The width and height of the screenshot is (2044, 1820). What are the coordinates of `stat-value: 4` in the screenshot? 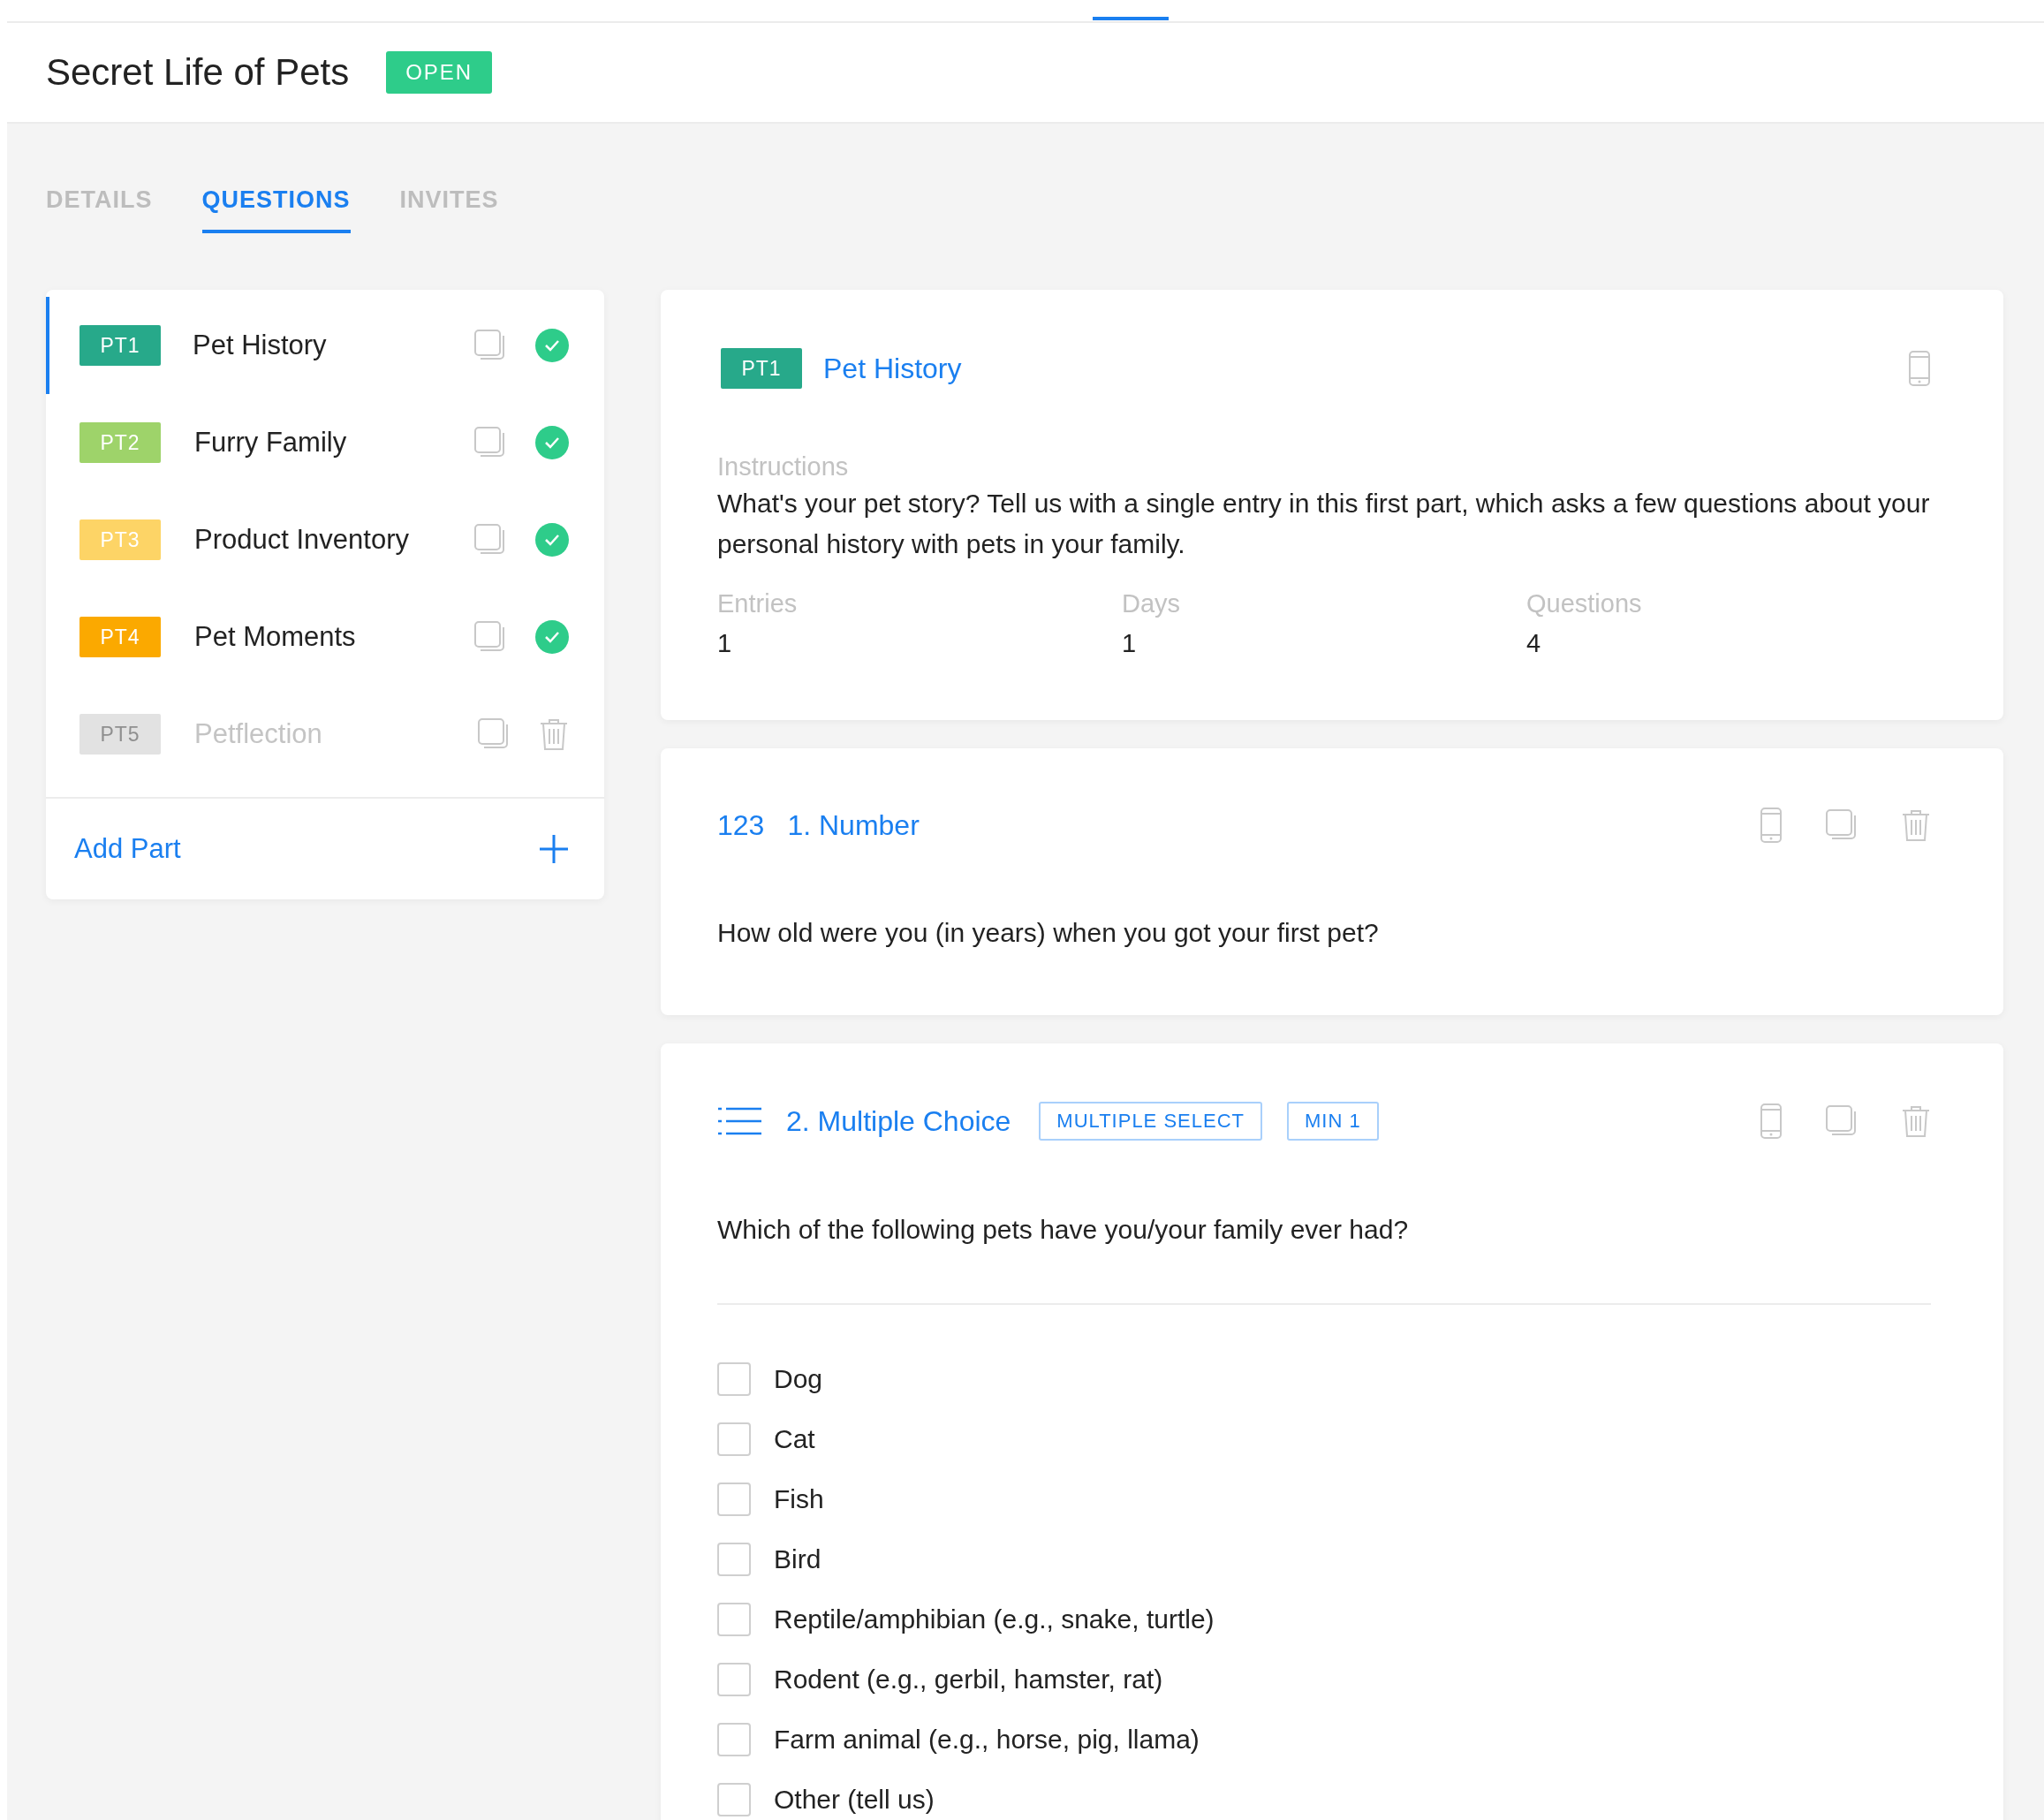 It's located at (1534, 644).